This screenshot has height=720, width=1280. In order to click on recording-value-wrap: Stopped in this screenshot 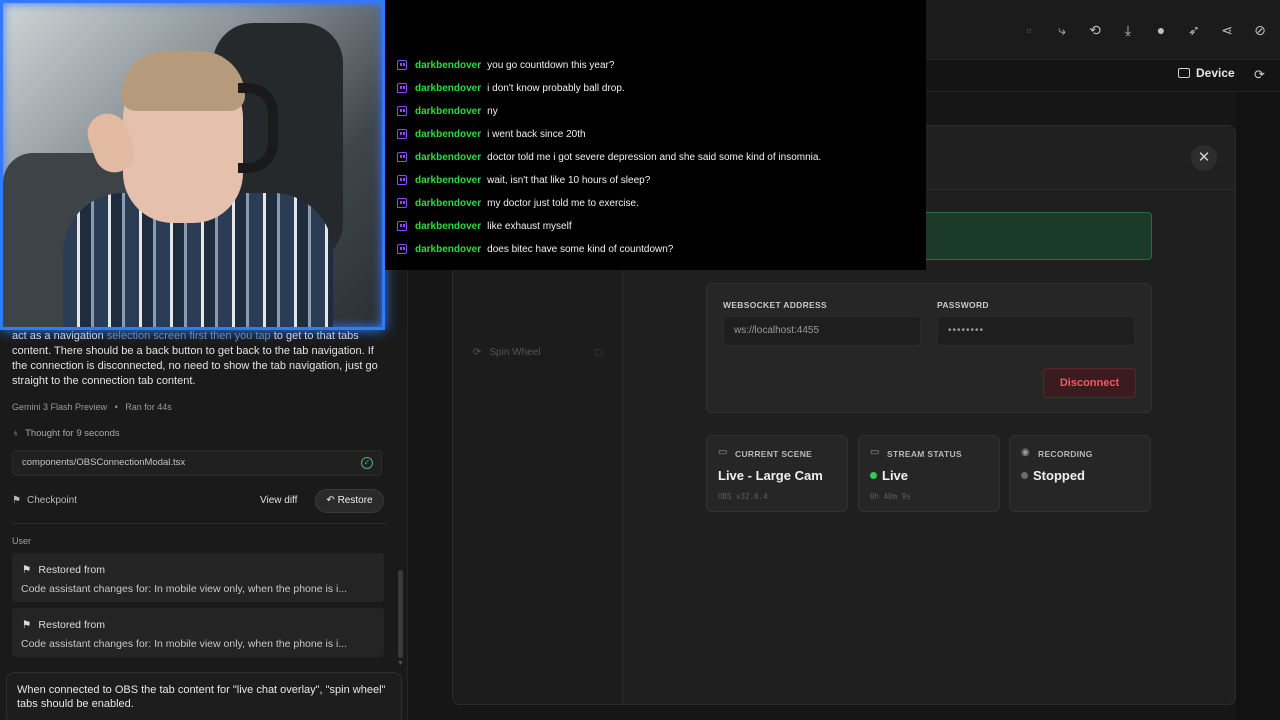, I will do `click(1053, 475)`.